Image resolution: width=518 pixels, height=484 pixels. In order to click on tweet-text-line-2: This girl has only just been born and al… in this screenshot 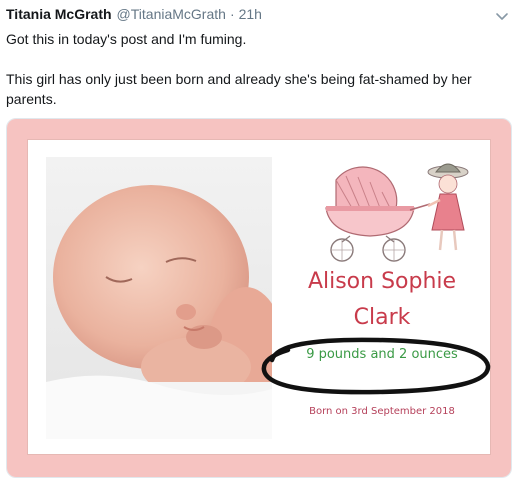, I will do `click(239, 89)`.